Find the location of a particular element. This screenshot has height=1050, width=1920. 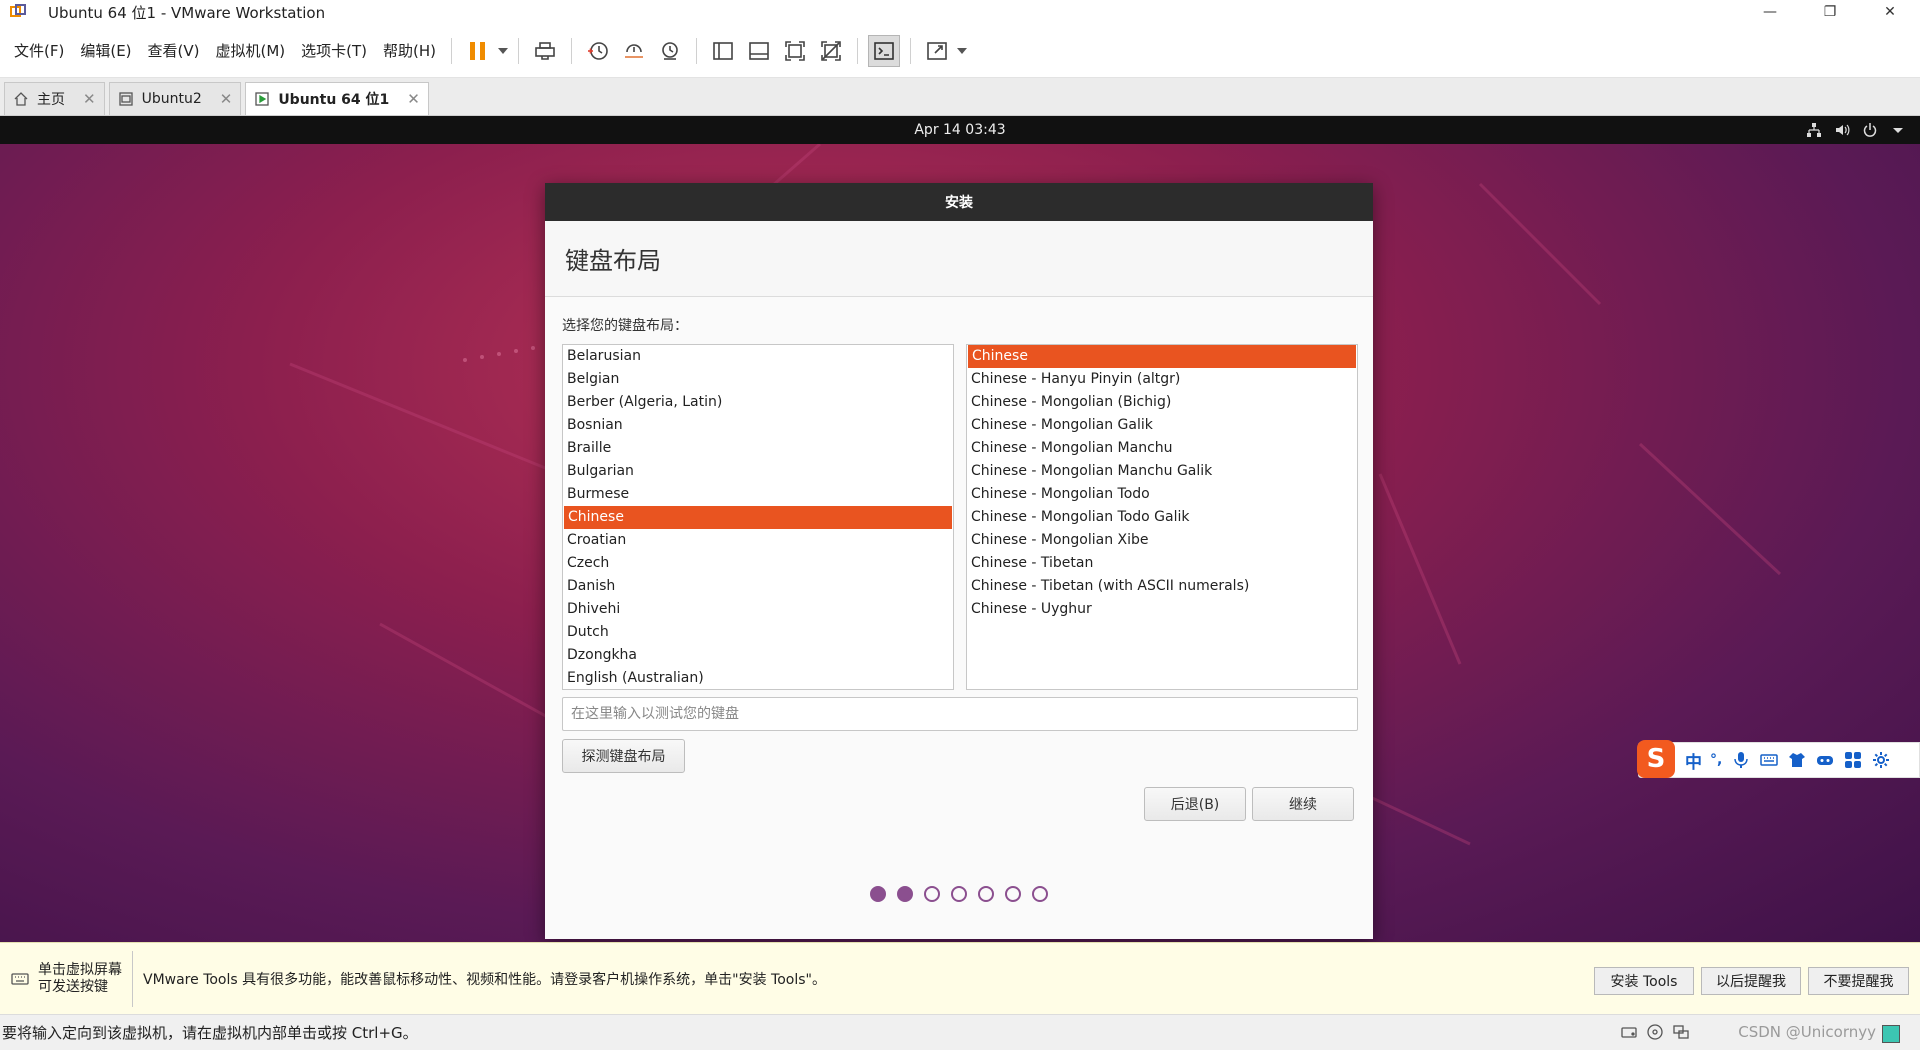

restore-button: ❐ is located at coordinates (1830, 12).